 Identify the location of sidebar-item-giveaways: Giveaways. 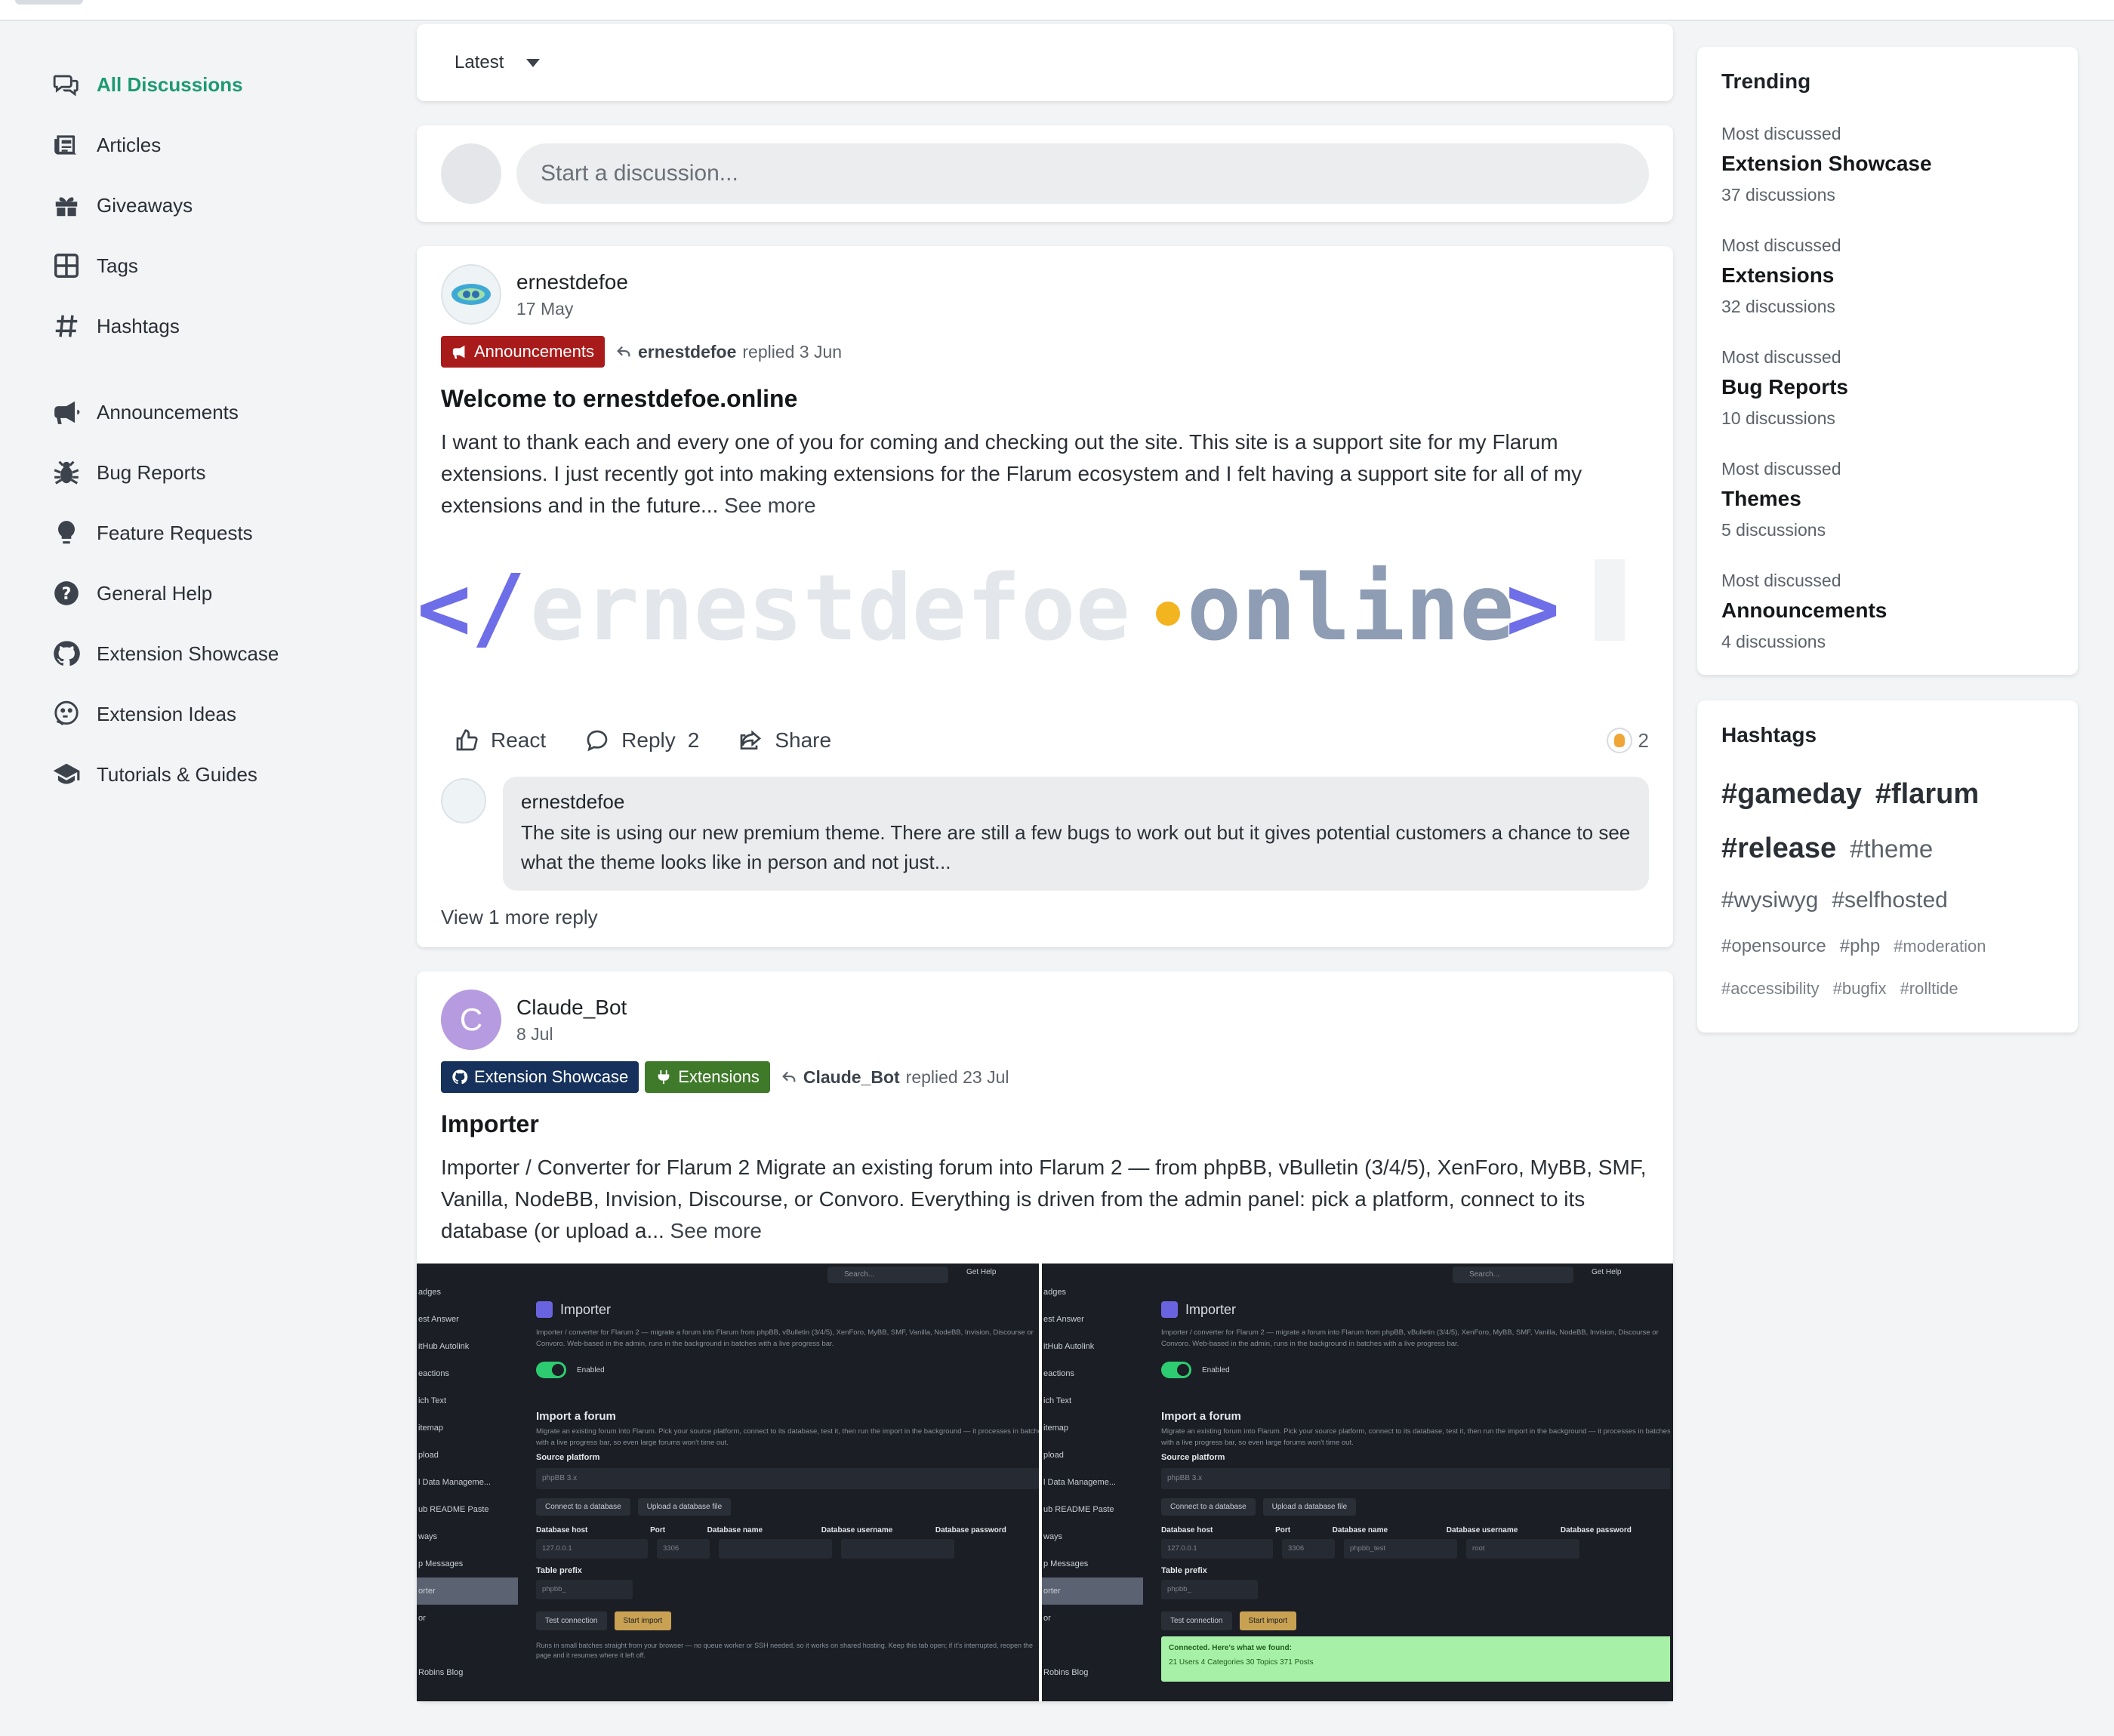
(206, 205).